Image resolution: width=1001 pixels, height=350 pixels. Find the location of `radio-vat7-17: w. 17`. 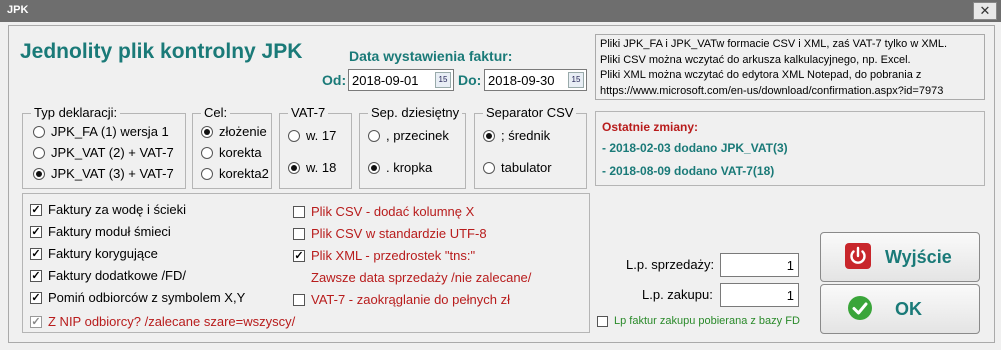

radio-vat7-17: w. 17 is located at coordinates (312, 135).